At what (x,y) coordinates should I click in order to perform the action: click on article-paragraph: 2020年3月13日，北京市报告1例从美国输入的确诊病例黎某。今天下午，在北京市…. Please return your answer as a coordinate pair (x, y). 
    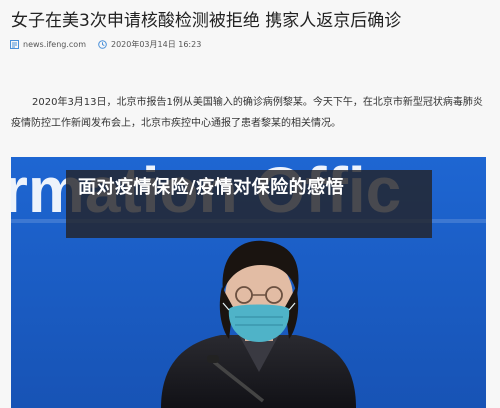
    Looking at the image, I should click on (247, 113).